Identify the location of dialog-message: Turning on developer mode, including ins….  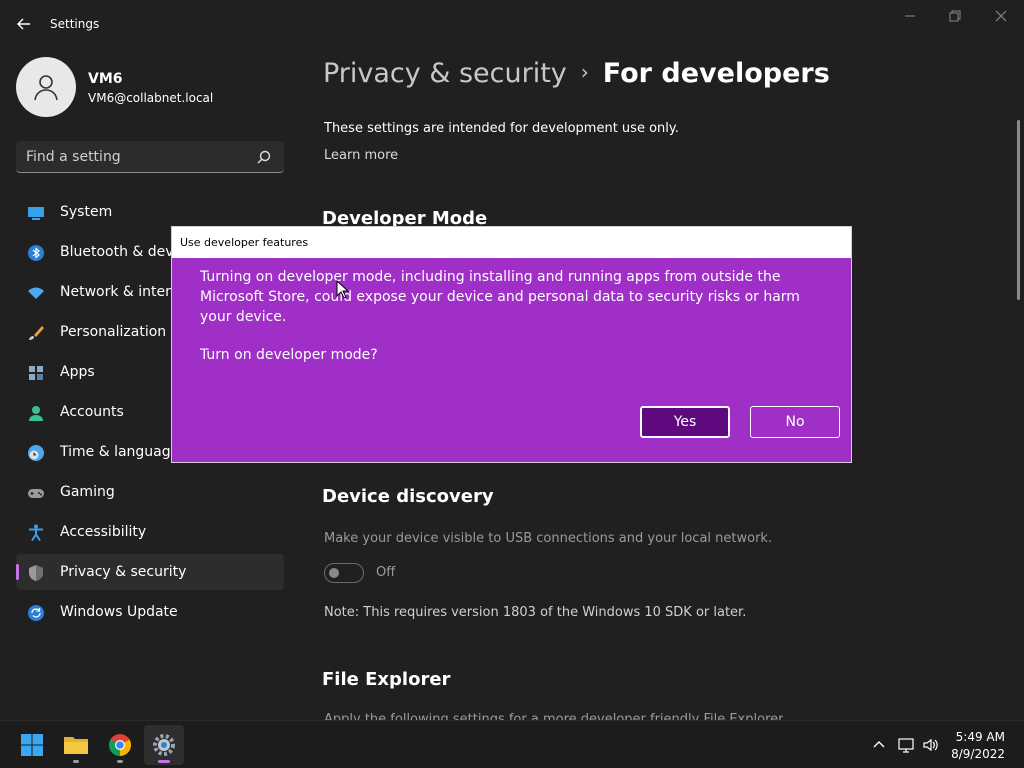
(500, 297).